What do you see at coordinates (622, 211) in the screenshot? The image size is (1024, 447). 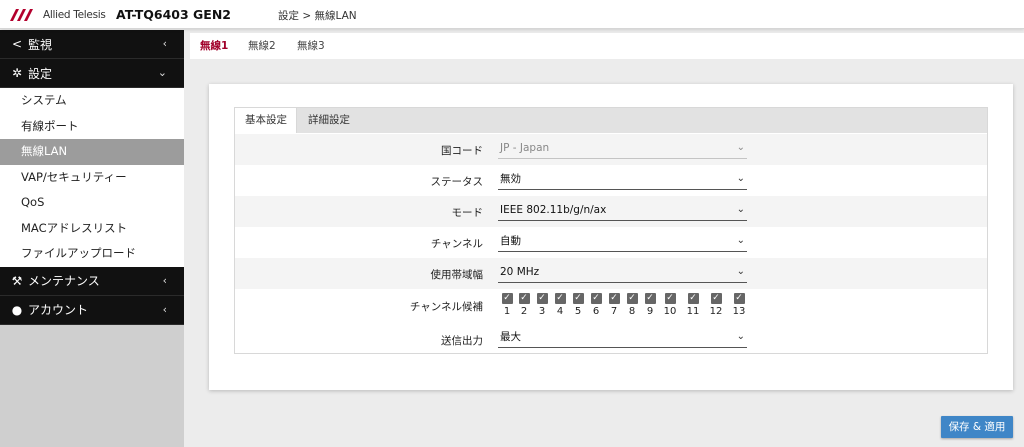 I see `mode-select: IEEE 802.11b/g/n/ax ⌄` at bounding box center [622, 211].